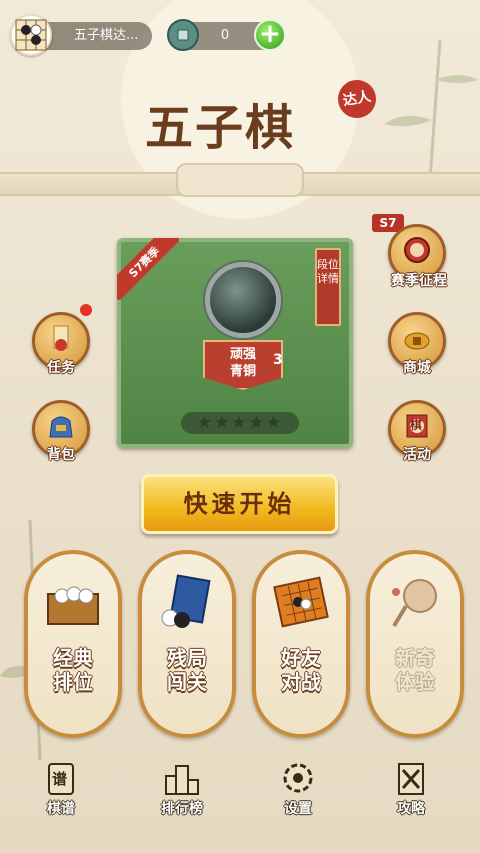  I want to click on season-tag: S7赛季, so click(148, 269).